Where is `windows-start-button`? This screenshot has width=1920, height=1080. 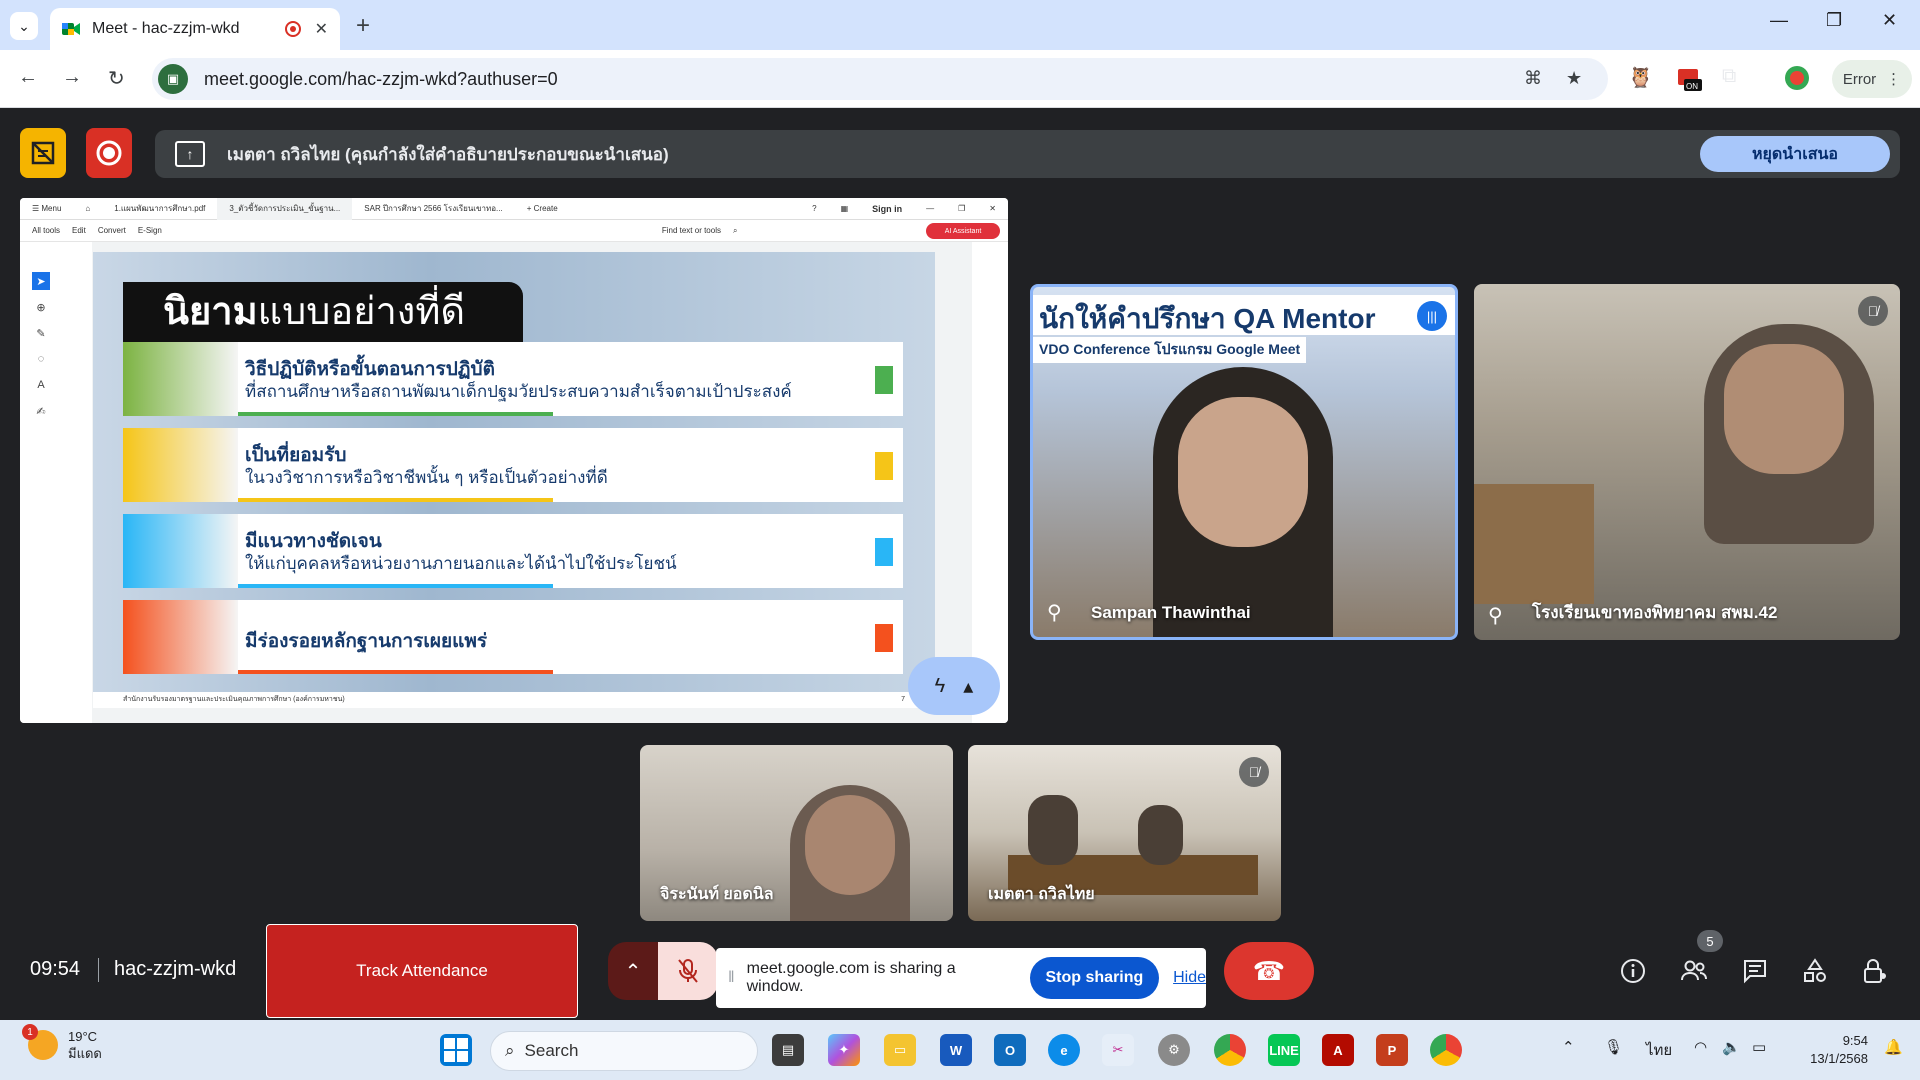 windows-start-button is located at coordinates (456, 1050).